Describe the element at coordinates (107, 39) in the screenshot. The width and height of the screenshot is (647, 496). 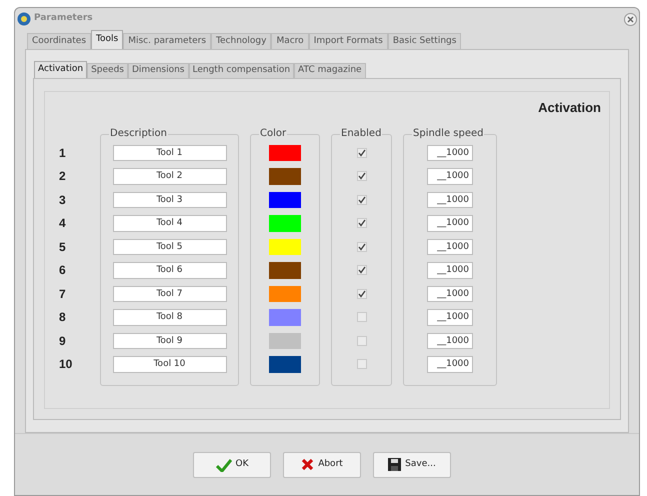
I see `tab: Tools` at that location.